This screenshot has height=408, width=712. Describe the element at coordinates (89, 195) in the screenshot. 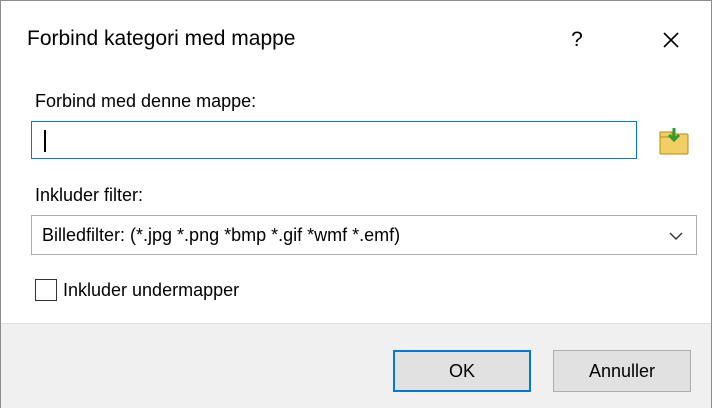

I see `filter-label: Inkluder filter:` at that location.